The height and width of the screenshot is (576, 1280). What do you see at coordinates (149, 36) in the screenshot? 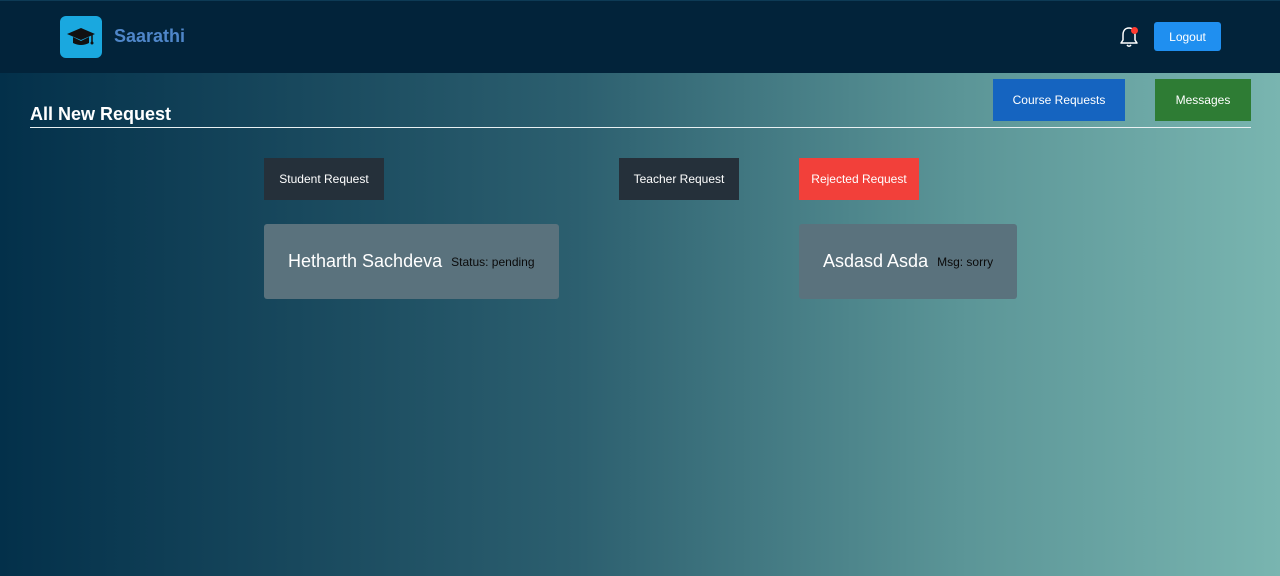
I see `brand-name: Saarathi` at bounding box center [149, 36].